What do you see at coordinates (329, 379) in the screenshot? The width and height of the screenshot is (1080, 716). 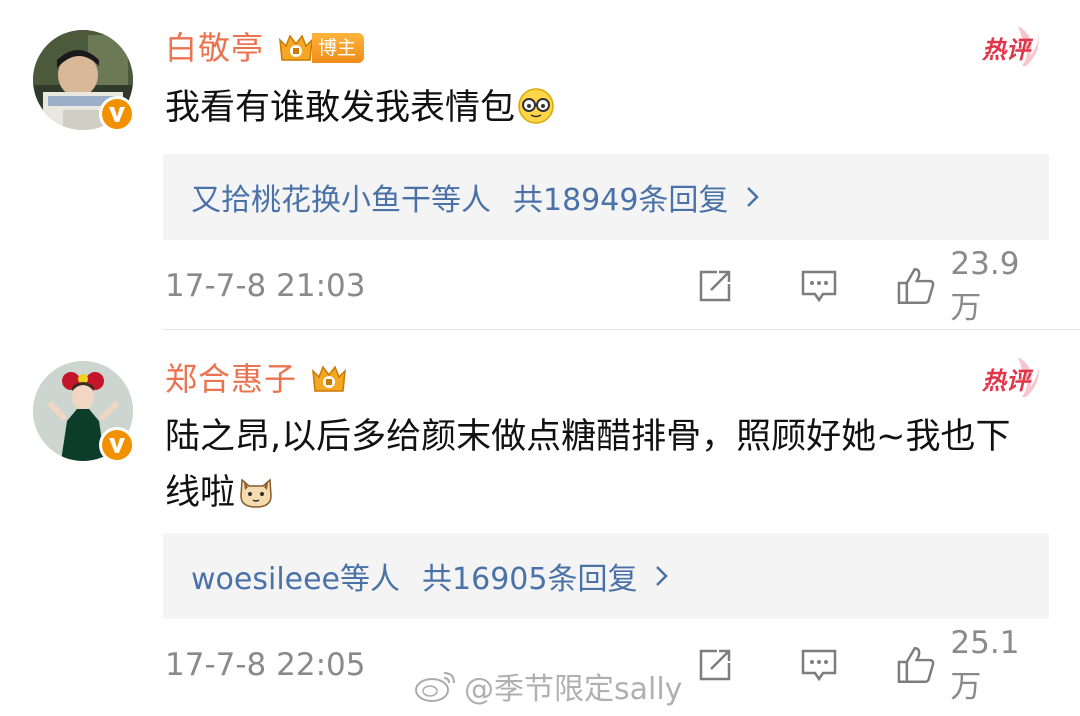 I see `crown-badge-icon` at bounding box center [329, 379].